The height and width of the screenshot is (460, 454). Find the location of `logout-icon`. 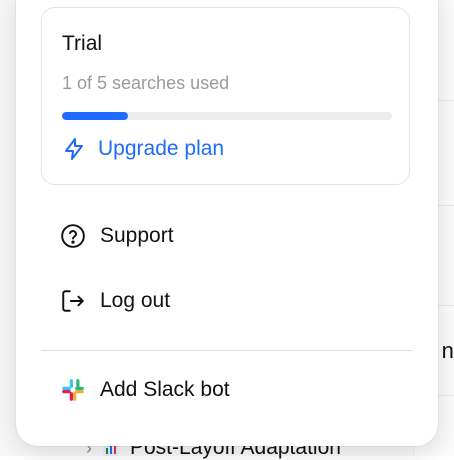

logout-icon is located at coordinates (73, 301).